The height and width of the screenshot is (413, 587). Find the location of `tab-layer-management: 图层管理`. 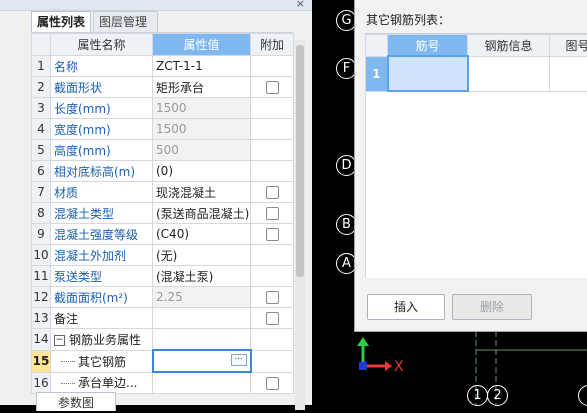

tab-layer-management: 图层管理 is located at coordinates (125, 21).